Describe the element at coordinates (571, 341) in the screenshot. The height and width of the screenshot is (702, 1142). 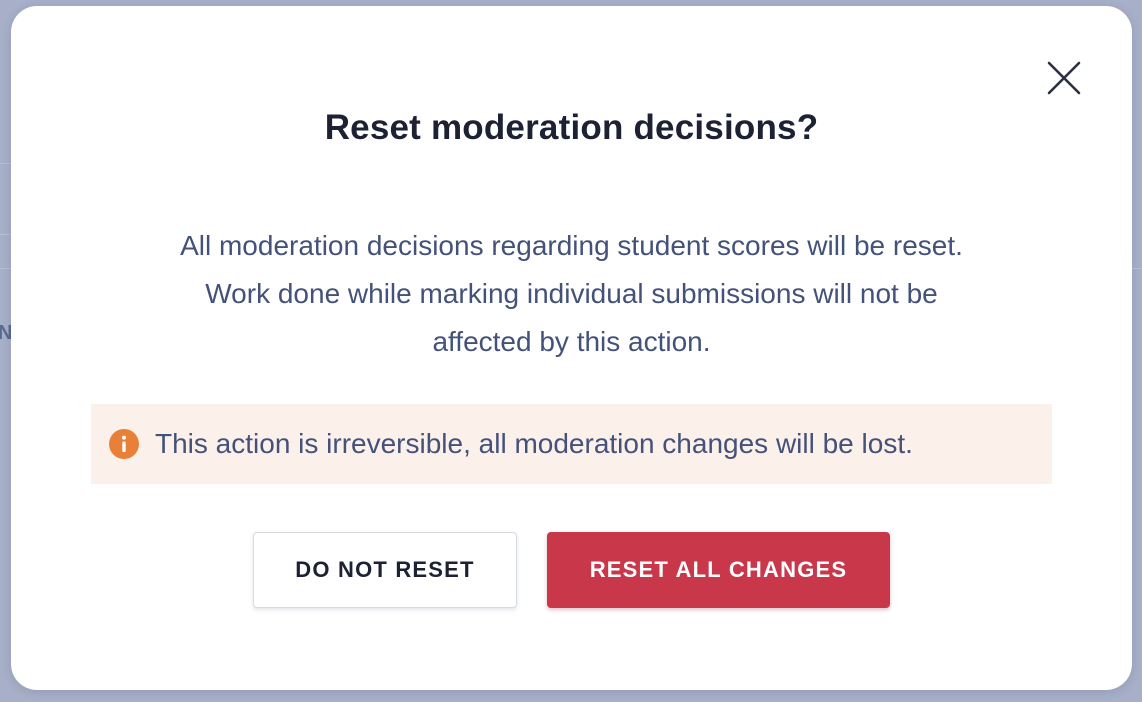
I see `description-line: affected by this action.` at that location.